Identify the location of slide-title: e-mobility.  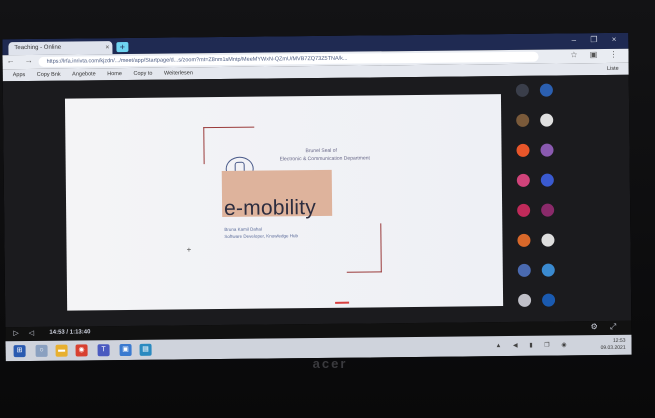
(270, 208).